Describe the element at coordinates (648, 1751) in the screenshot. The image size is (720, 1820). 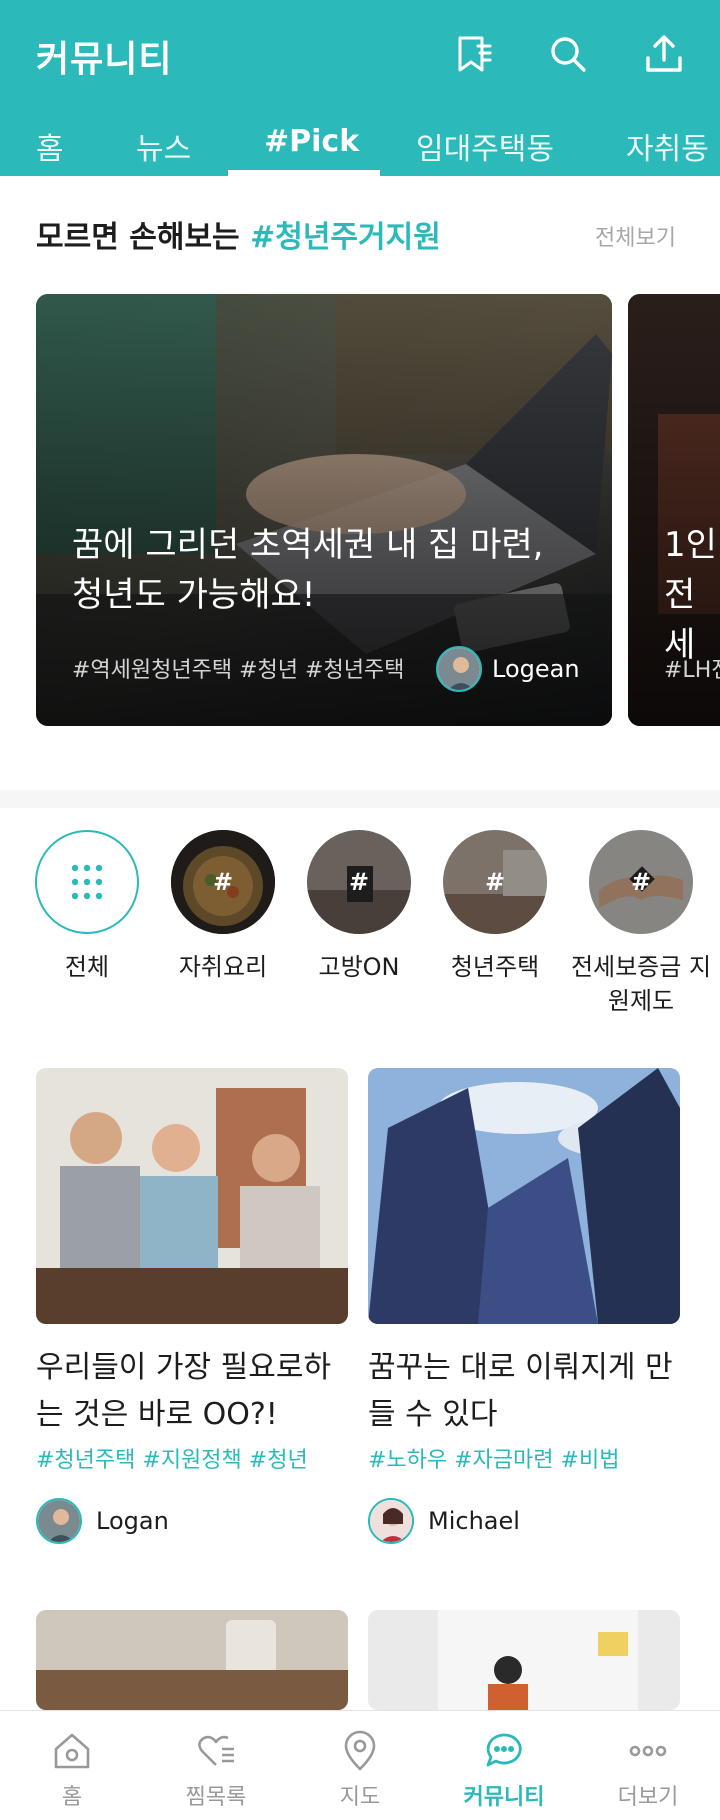
I see `more-icon` at that location.